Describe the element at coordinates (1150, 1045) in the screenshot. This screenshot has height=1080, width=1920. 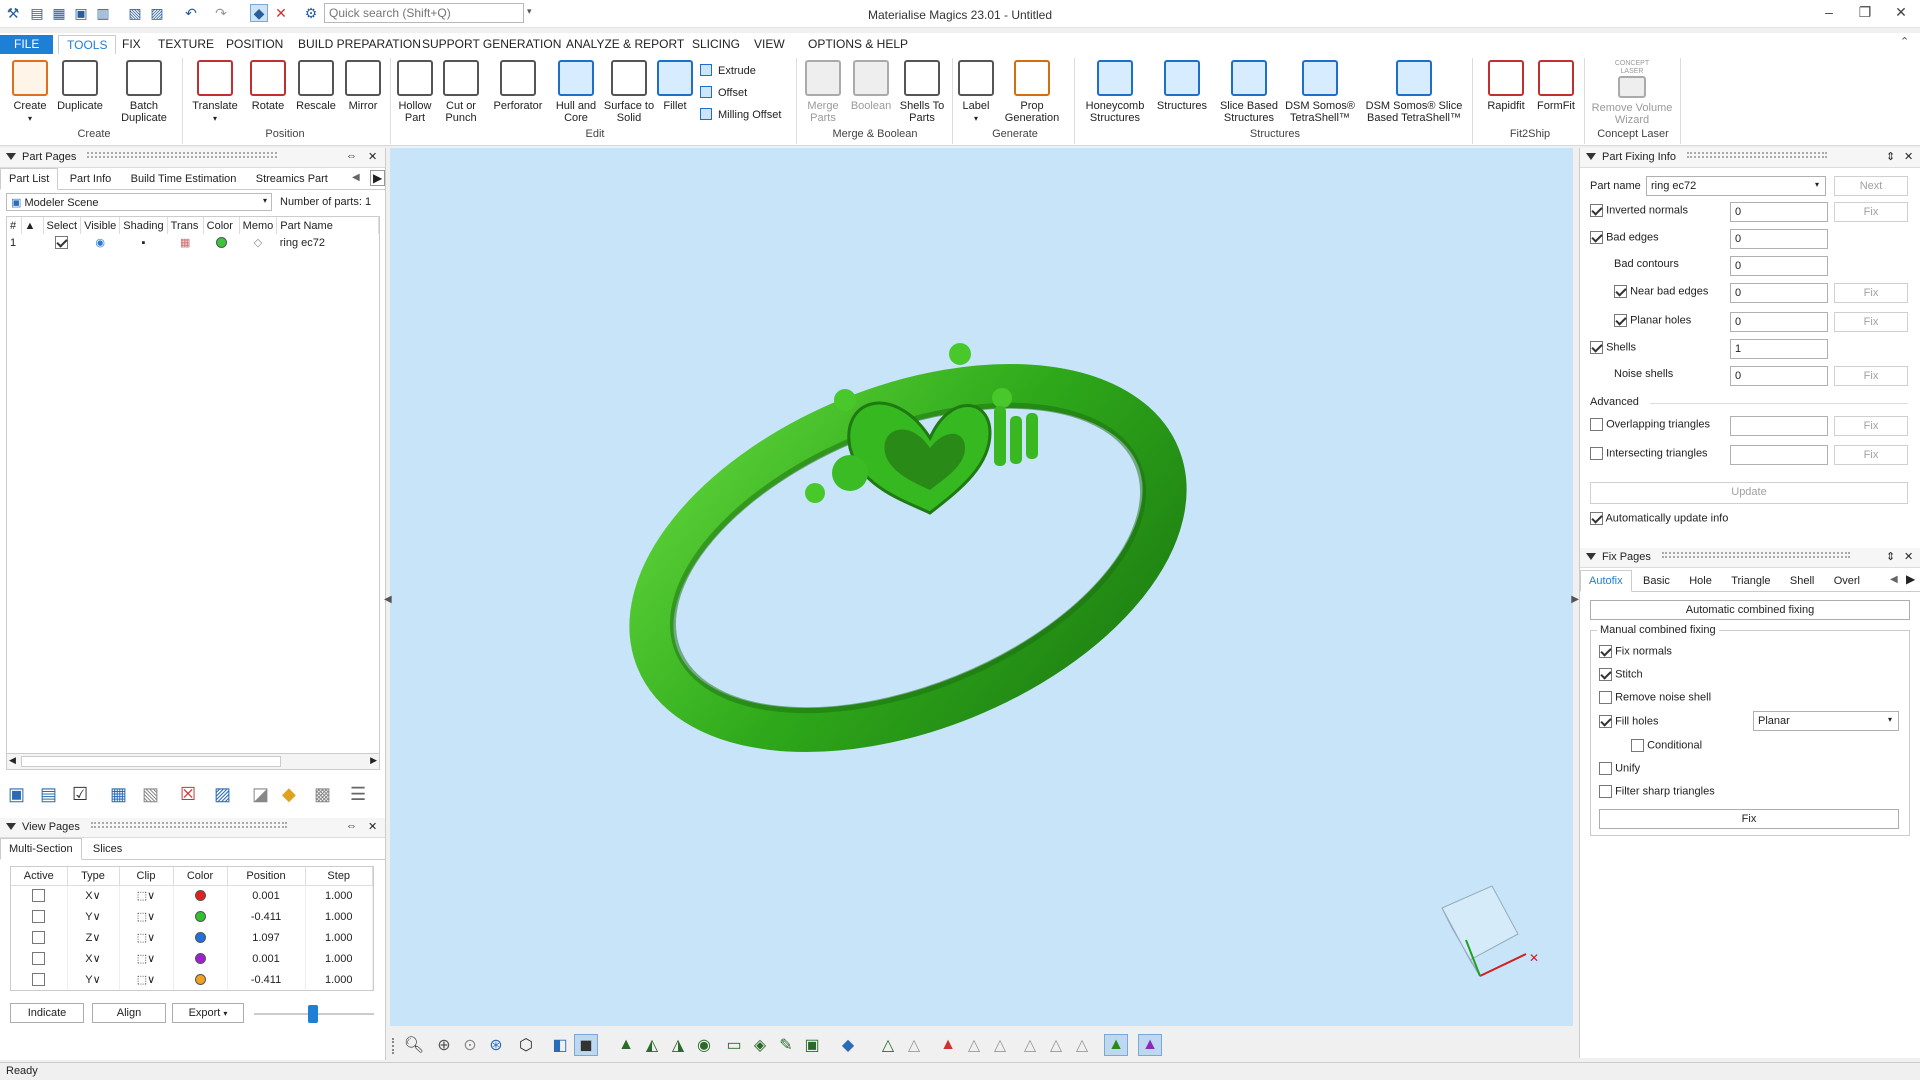
I see `color-mark-mode-icon: ▲` at that location.